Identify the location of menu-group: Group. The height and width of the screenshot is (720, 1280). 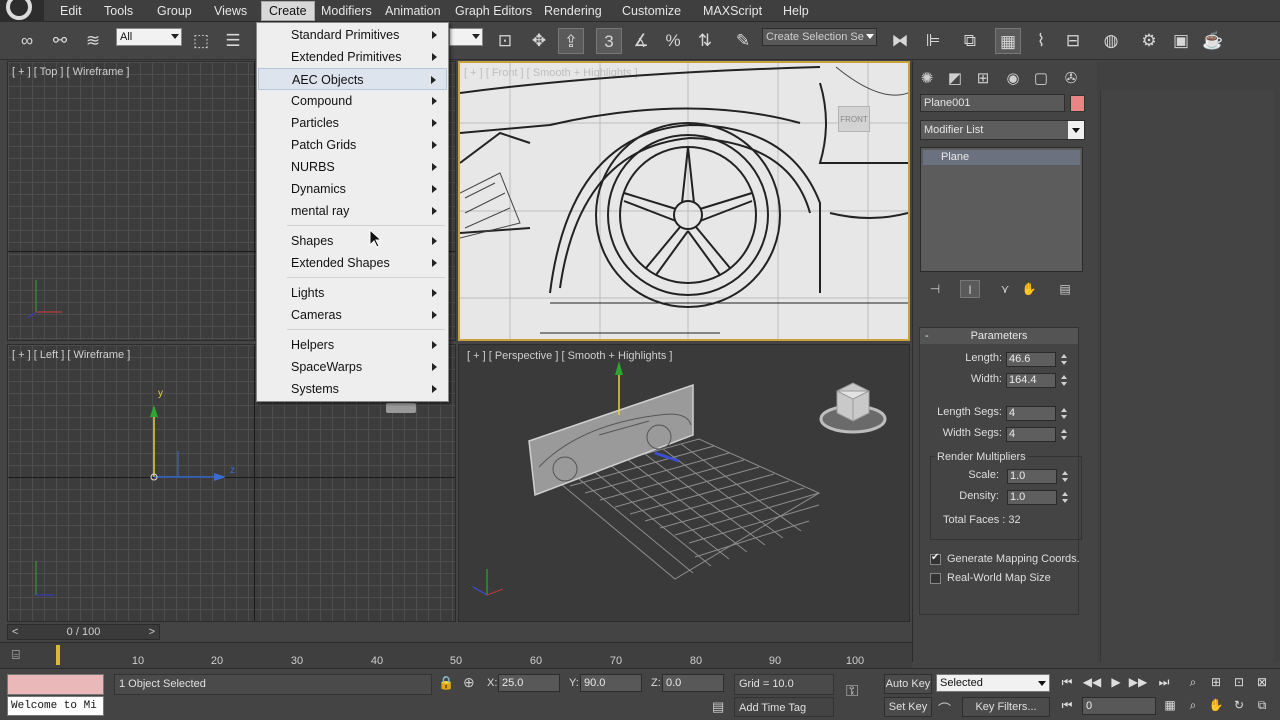
(174, 11).